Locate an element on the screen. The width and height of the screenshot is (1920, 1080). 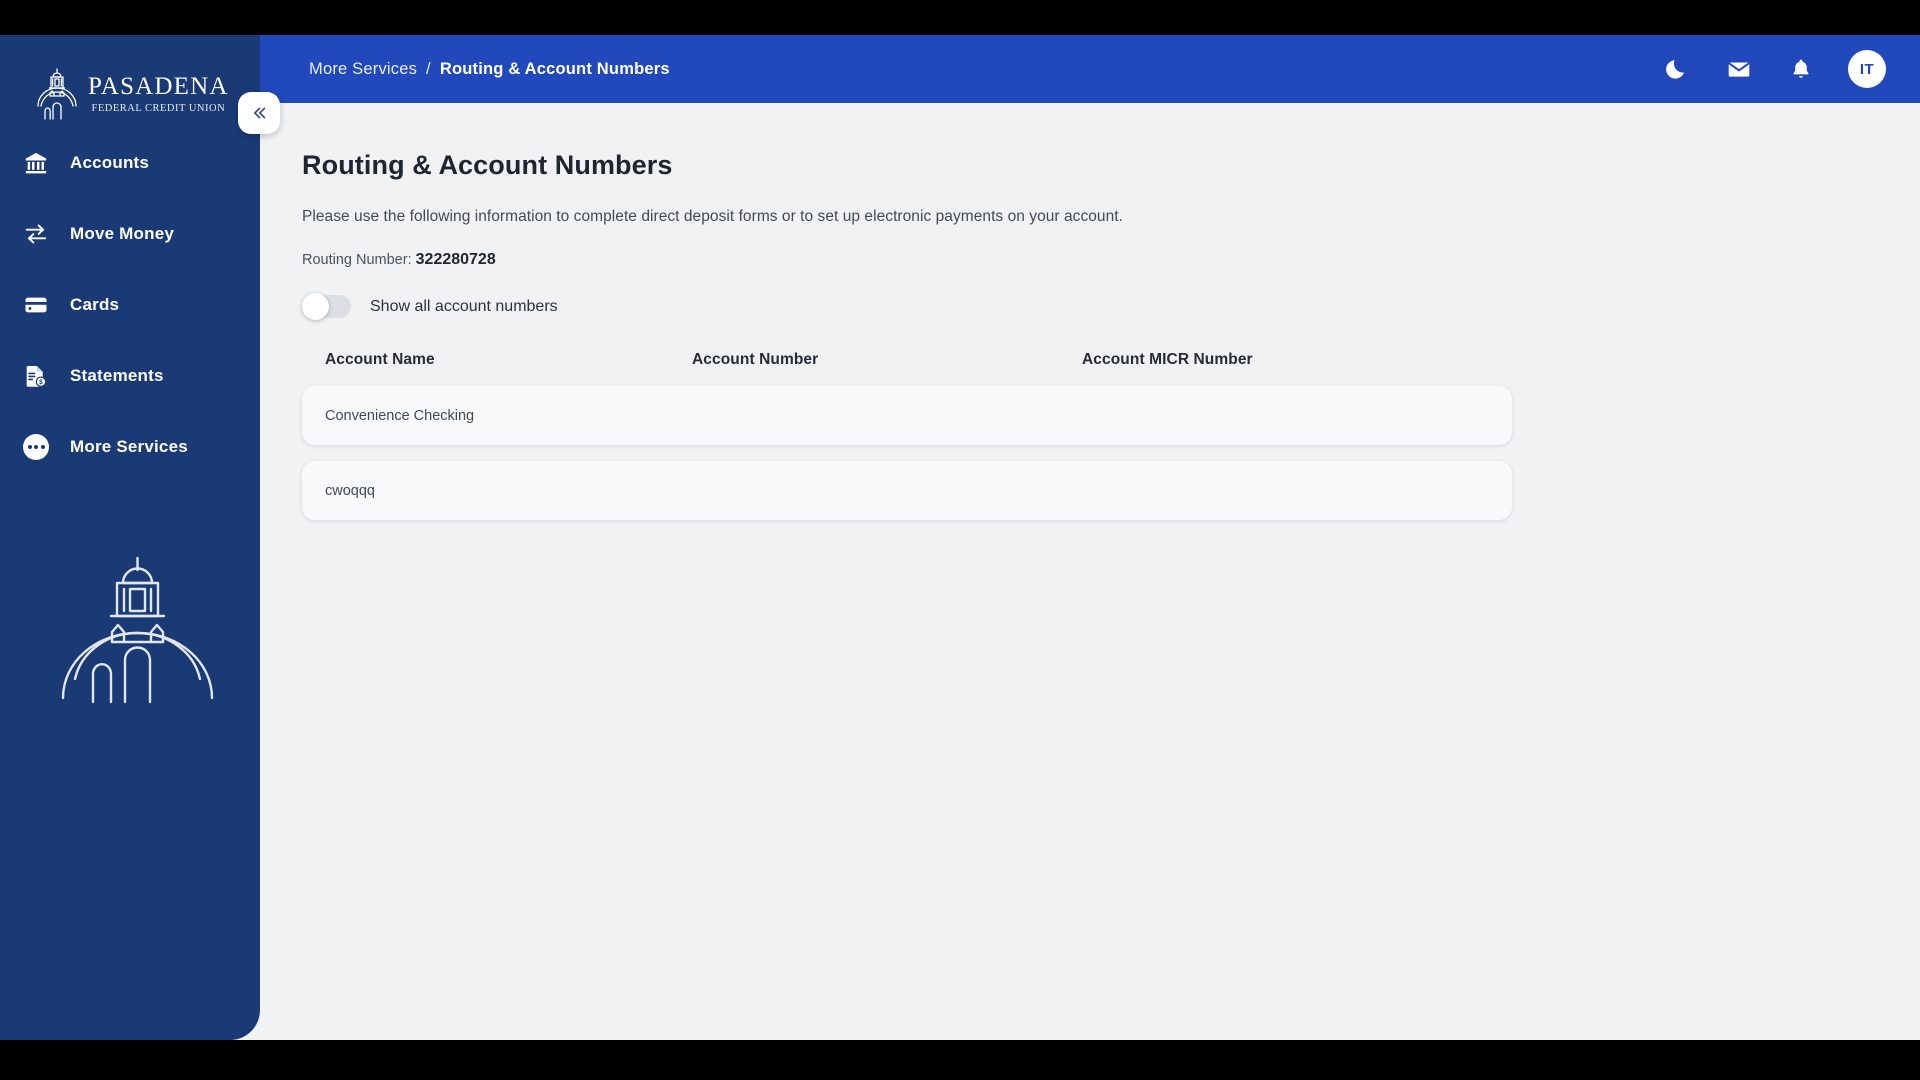
table-row: Convenience Checking is located at coordinates (907, 415).